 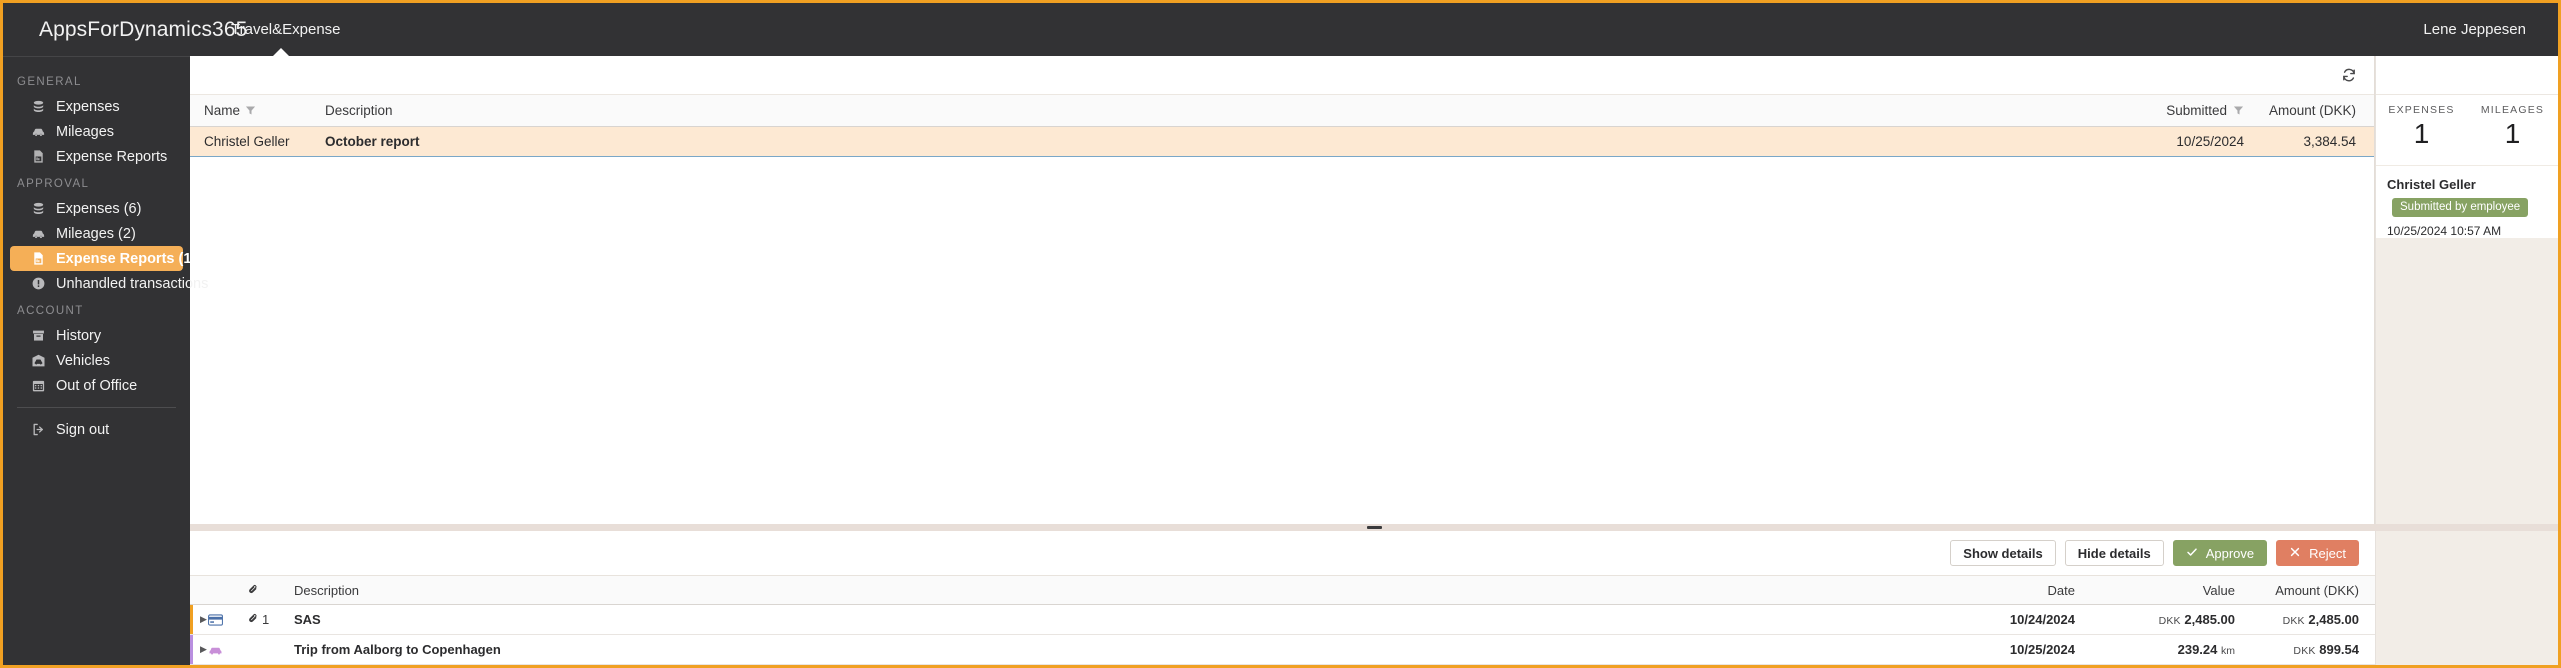 I want to click on card-icon, so click(x=228, y=619).